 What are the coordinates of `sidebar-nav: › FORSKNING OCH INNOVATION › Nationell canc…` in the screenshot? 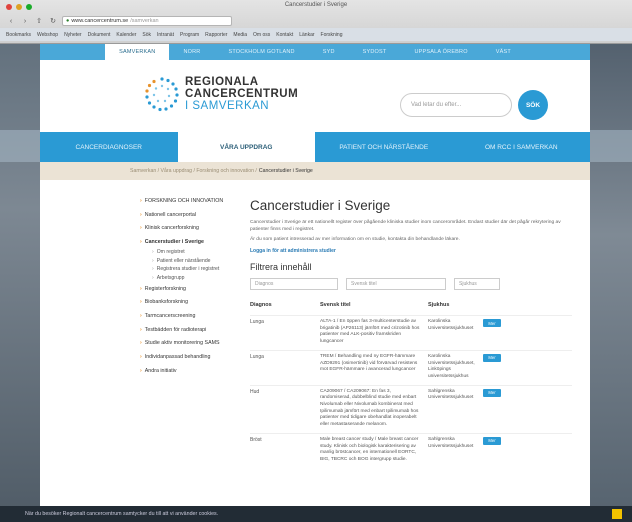 It's located at (186, 289).